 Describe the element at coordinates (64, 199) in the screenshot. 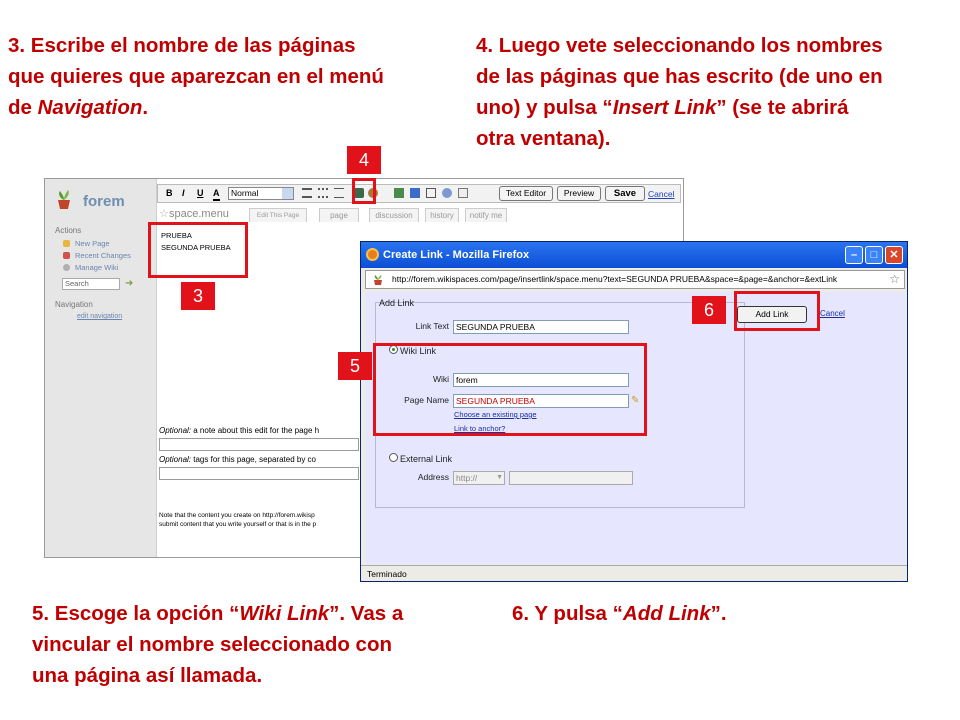

I see `plant-pot-logo-icon` at that location.